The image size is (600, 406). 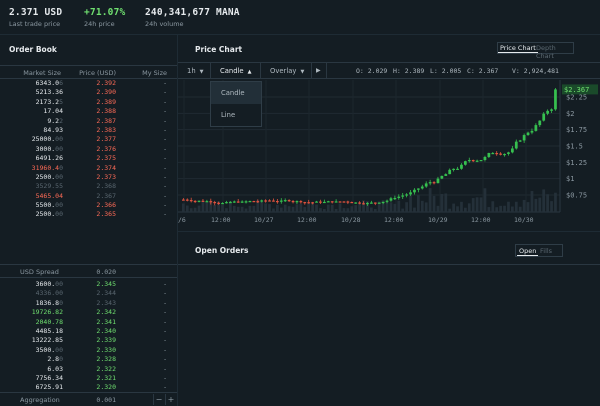 I want to click on bids-row: 7756.34 2.321 -, so click(x=88, y=378).